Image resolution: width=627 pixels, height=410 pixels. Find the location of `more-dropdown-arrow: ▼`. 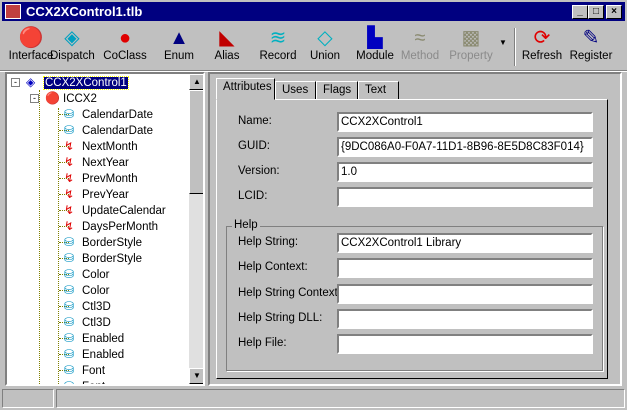

more-dropdown-arrow: ▼ is located at coordinates (503, 42).